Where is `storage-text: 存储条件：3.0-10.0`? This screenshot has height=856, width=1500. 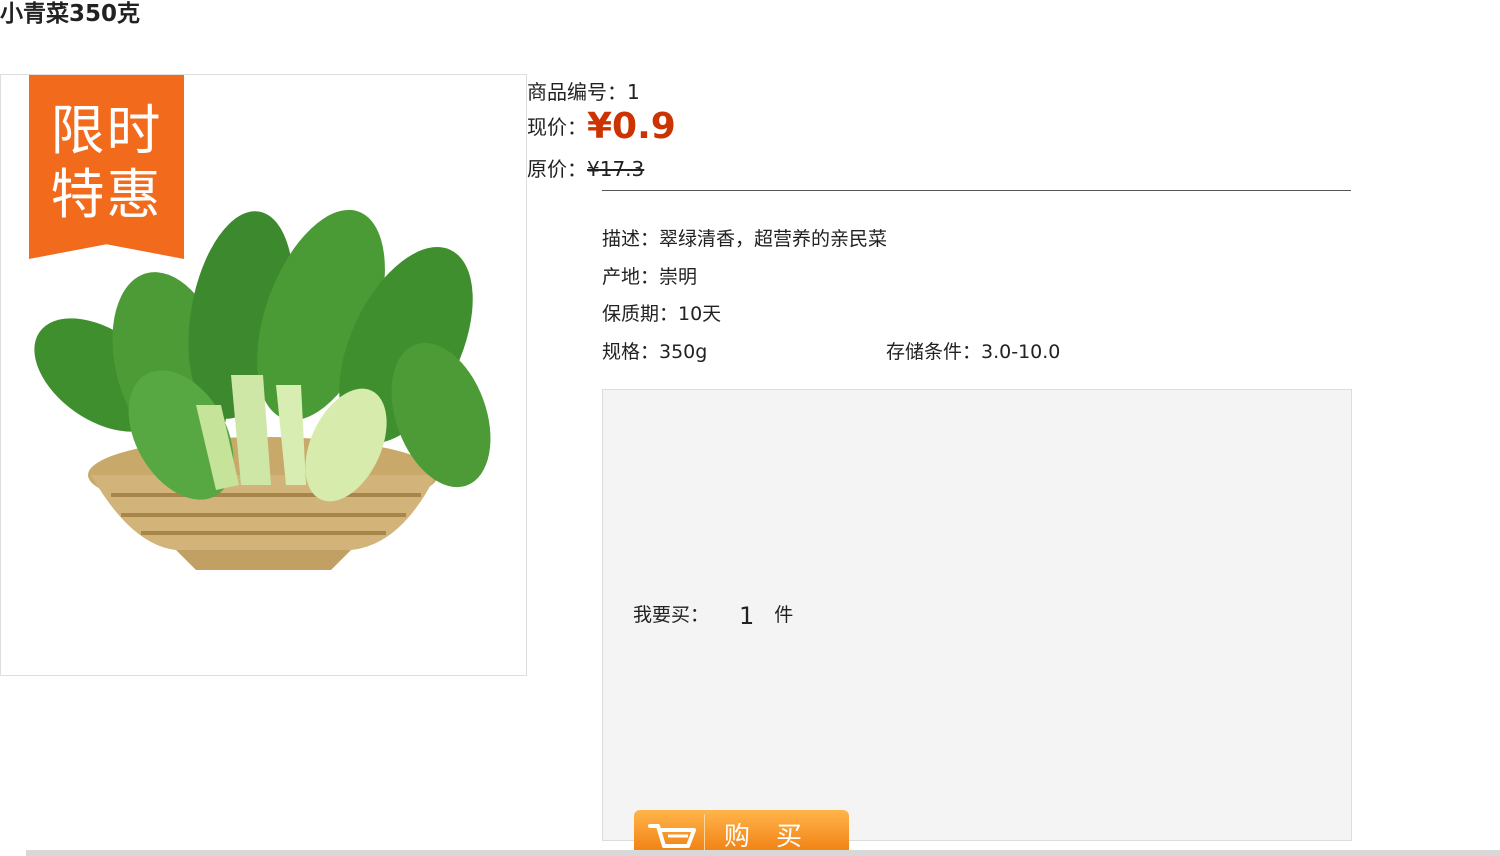 storage-text: 存储条件：3.0-10.0 is located at coordinates (973, 352).